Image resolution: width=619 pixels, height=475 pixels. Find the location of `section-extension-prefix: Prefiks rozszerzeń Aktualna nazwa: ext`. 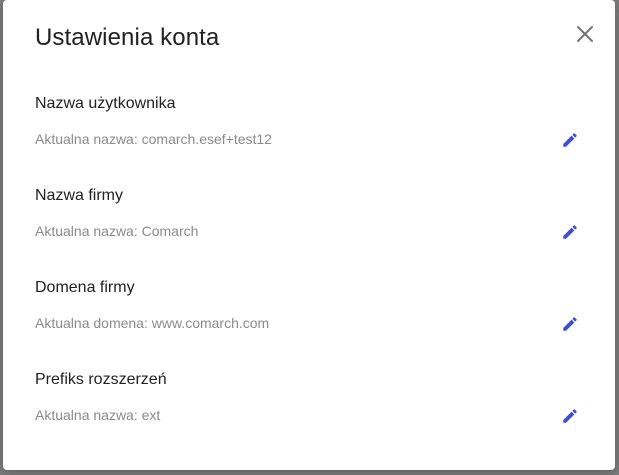

section-extension-prefix: Prefiks rozszerzeń Aktualna nazwa: ext is located at coordinates (309, 407).